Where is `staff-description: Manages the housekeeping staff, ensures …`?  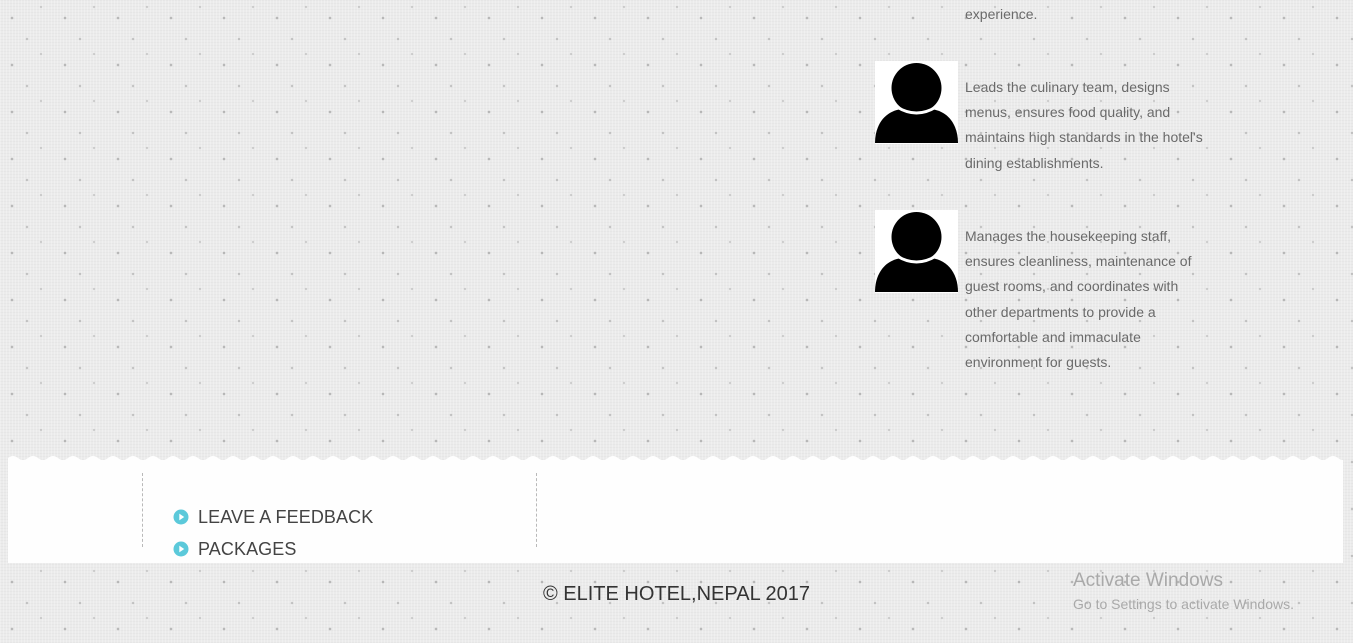 staff-description: Manages the housekeeping staff, ensures … is located at coordinates (1078, 299).